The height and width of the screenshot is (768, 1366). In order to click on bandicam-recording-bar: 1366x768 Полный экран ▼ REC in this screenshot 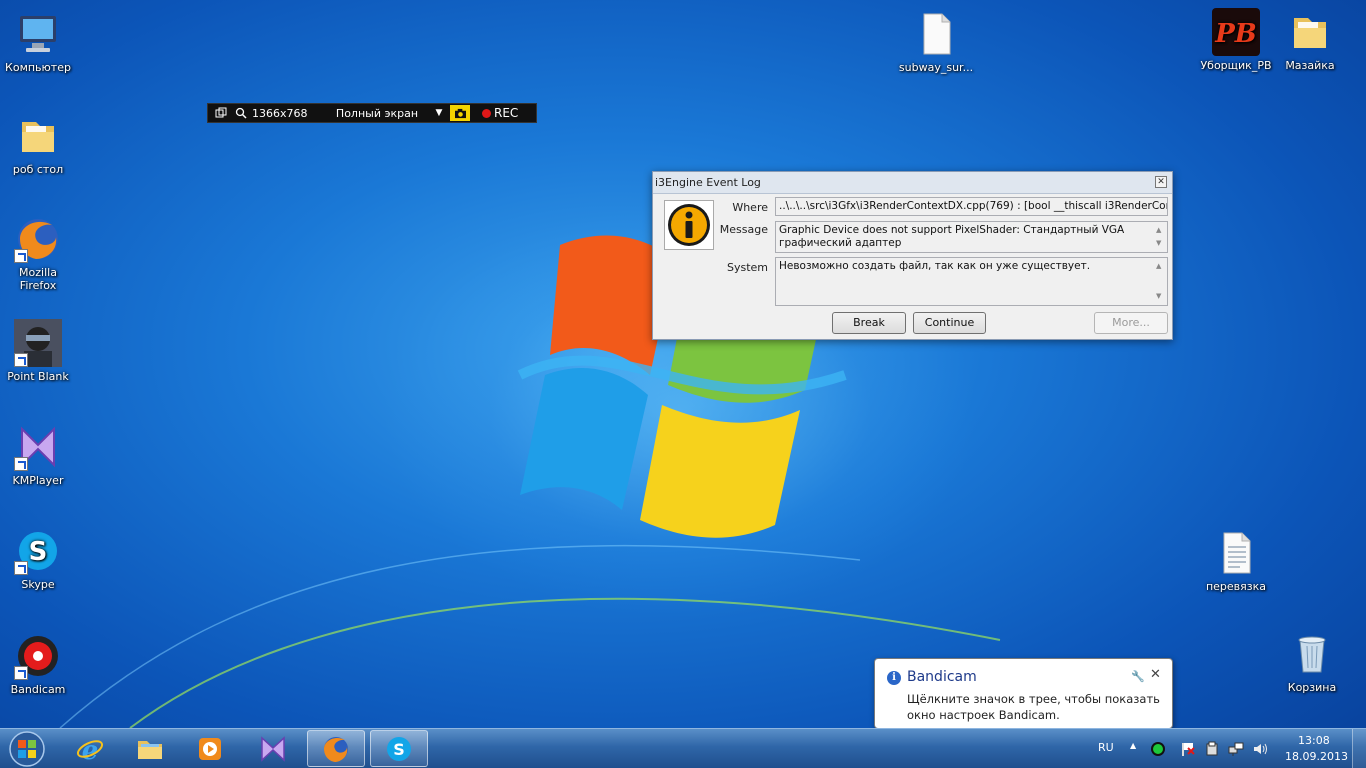, I will do `click(372, 113)`.